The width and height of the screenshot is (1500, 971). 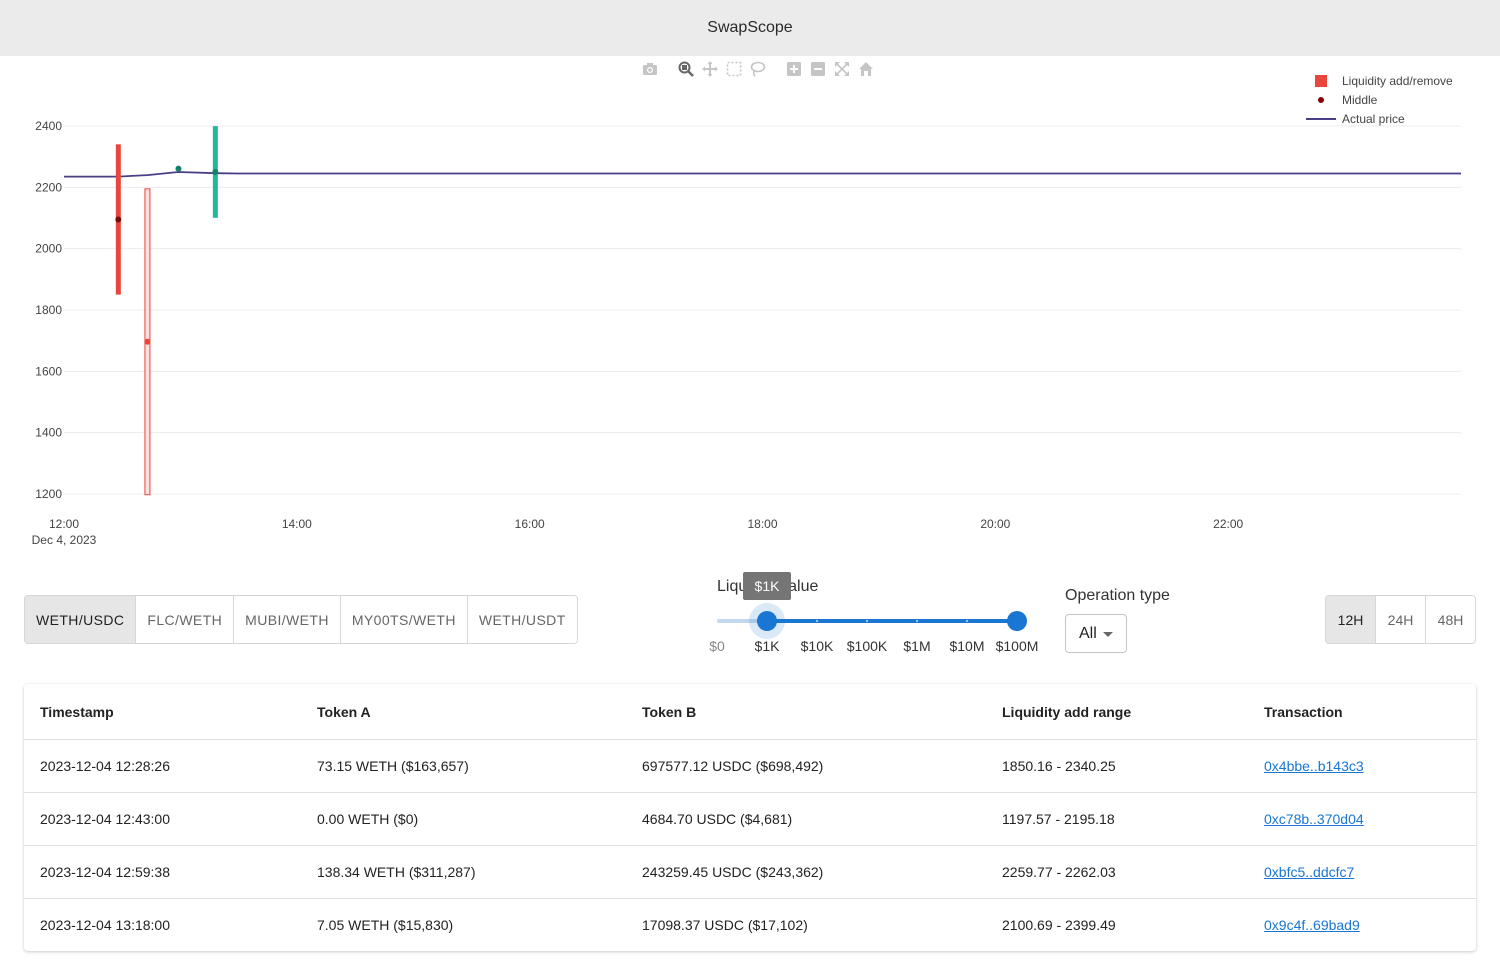 What do you see at coordinates (817, 646) in the screenshot?
I see `slider-mark: $10K` at bounding box center [817, 646].